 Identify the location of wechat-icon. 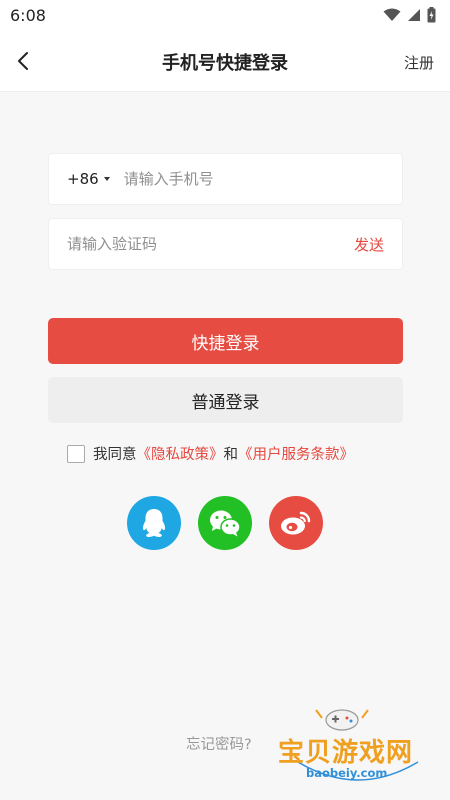
(225, 523).